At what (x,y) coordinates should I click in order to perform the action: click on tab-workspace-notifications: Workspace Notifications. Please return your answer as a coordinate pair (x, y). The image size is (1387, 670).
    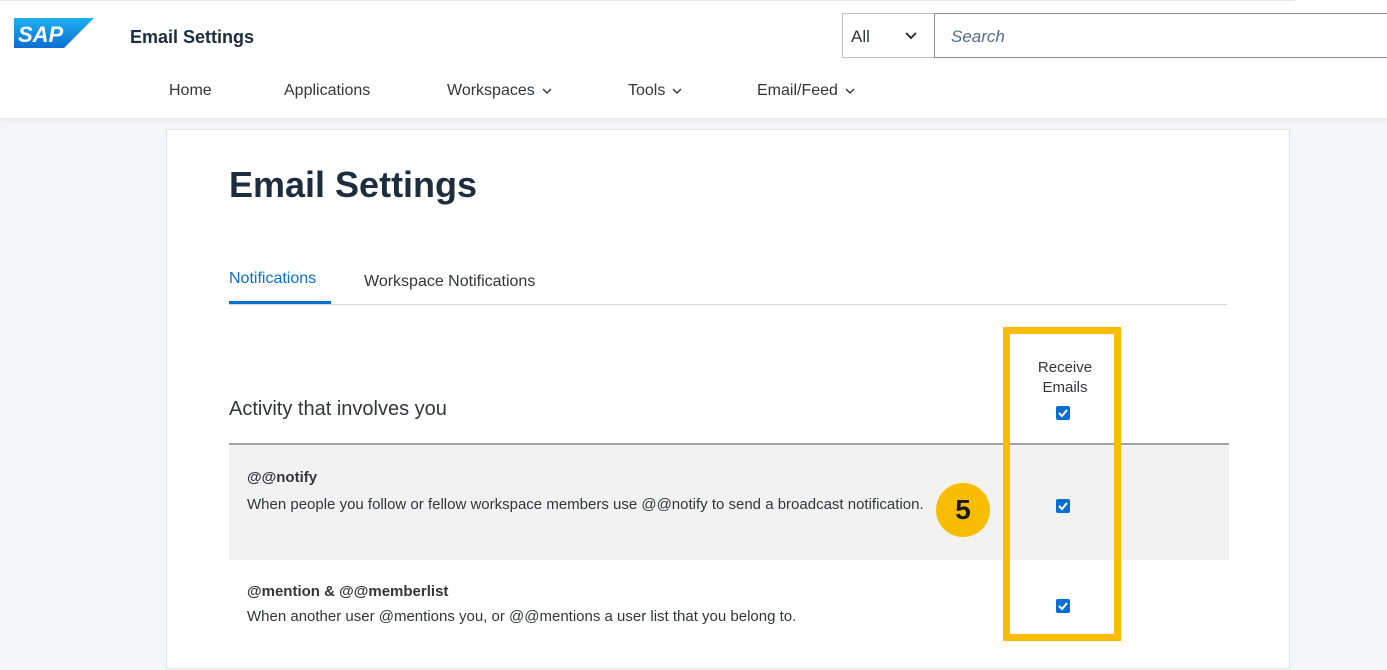
    Looking at the image, I should click on (449, 282).